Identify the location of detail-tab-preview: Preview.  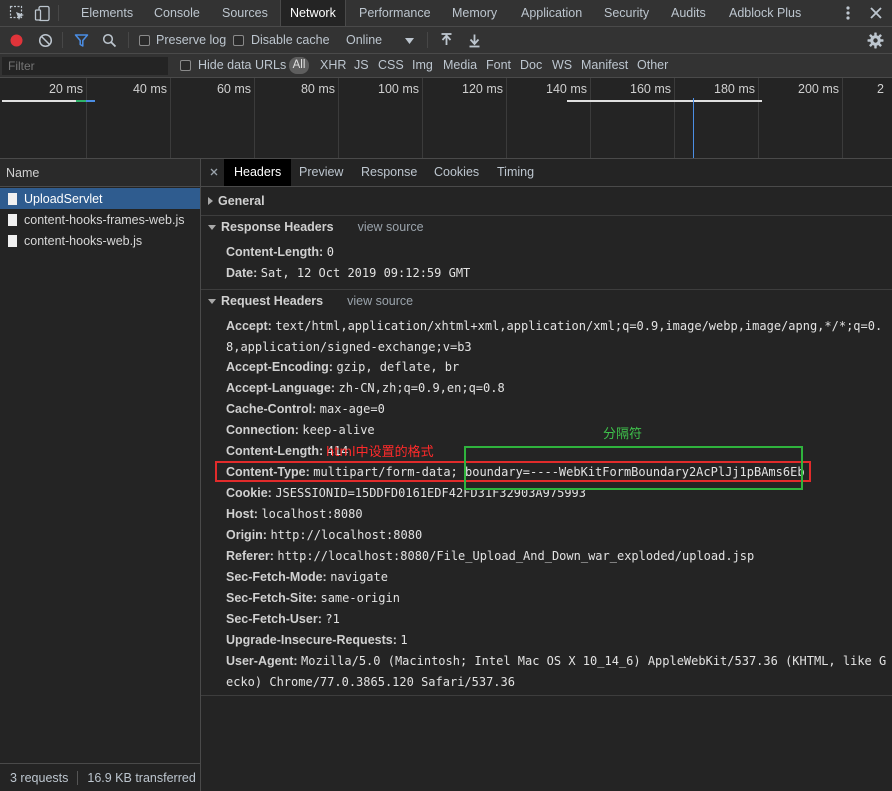
(321, 172).